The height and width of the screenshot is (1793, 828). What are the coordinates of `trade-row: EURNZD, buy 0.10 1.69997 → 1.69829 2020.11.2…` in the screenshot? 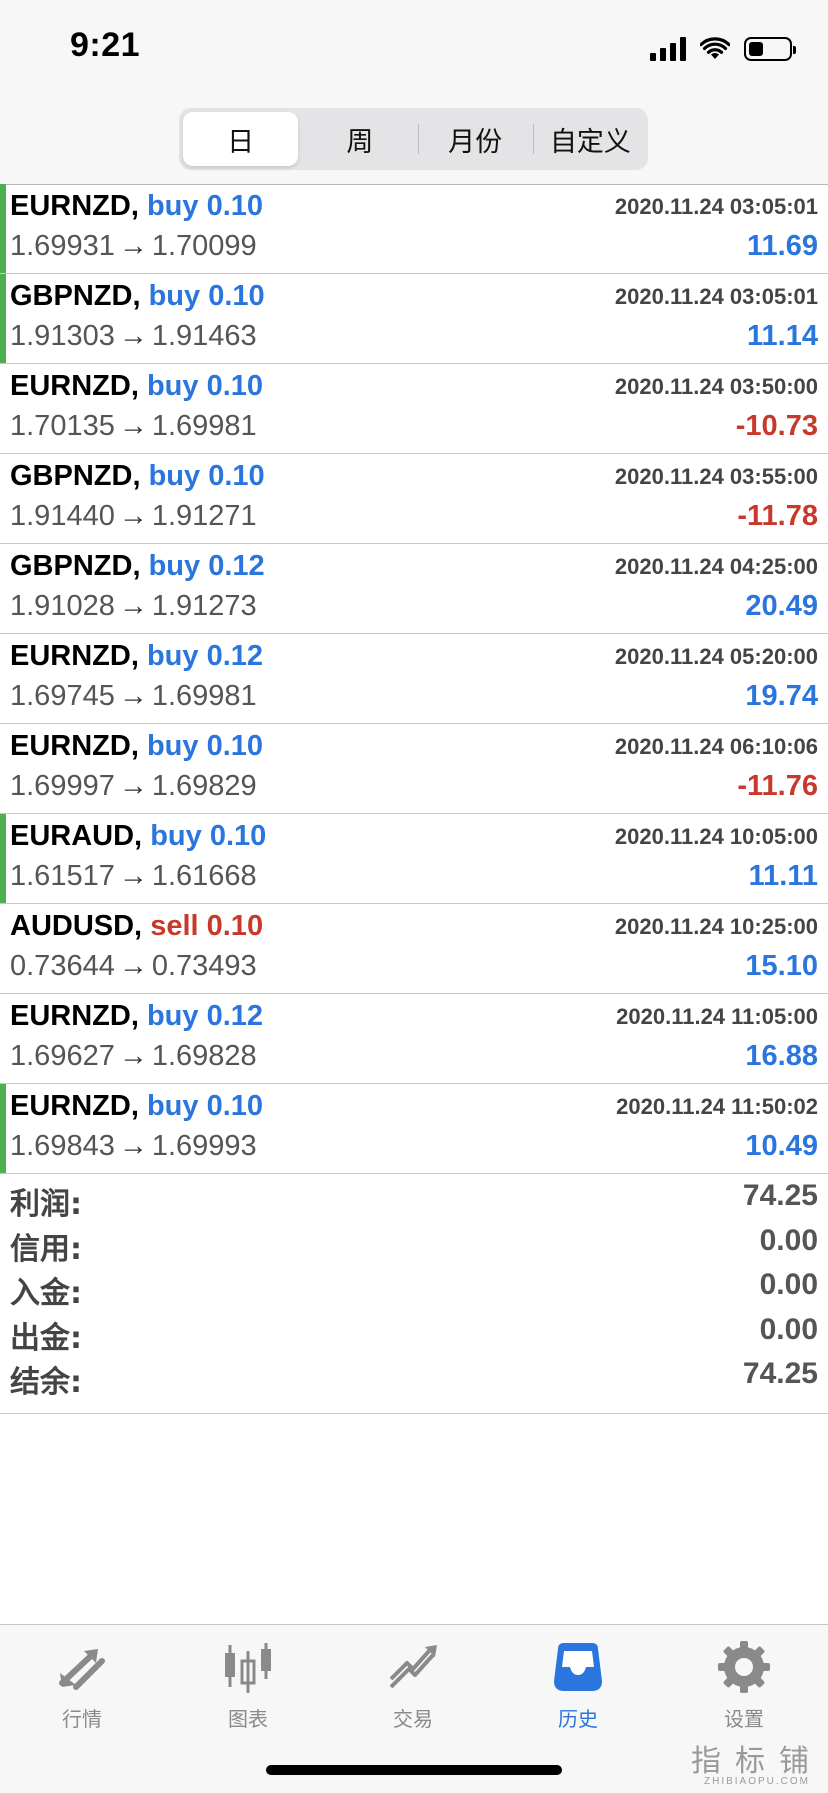 It's located at (414, 769).